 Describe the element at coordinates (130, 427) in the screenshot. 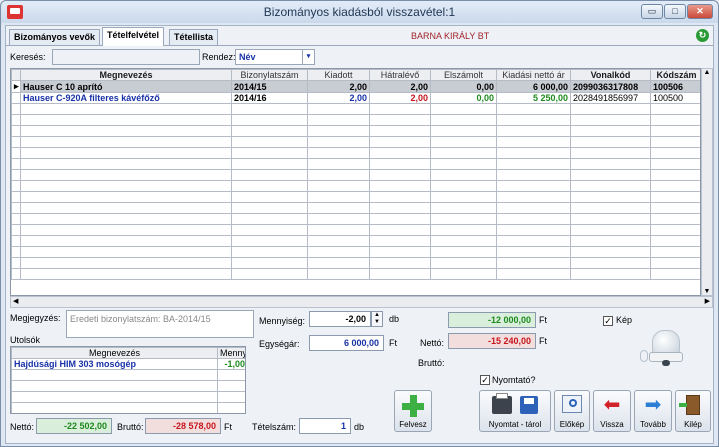

I see `footer-brutto-label: Bruttó:` at that location.